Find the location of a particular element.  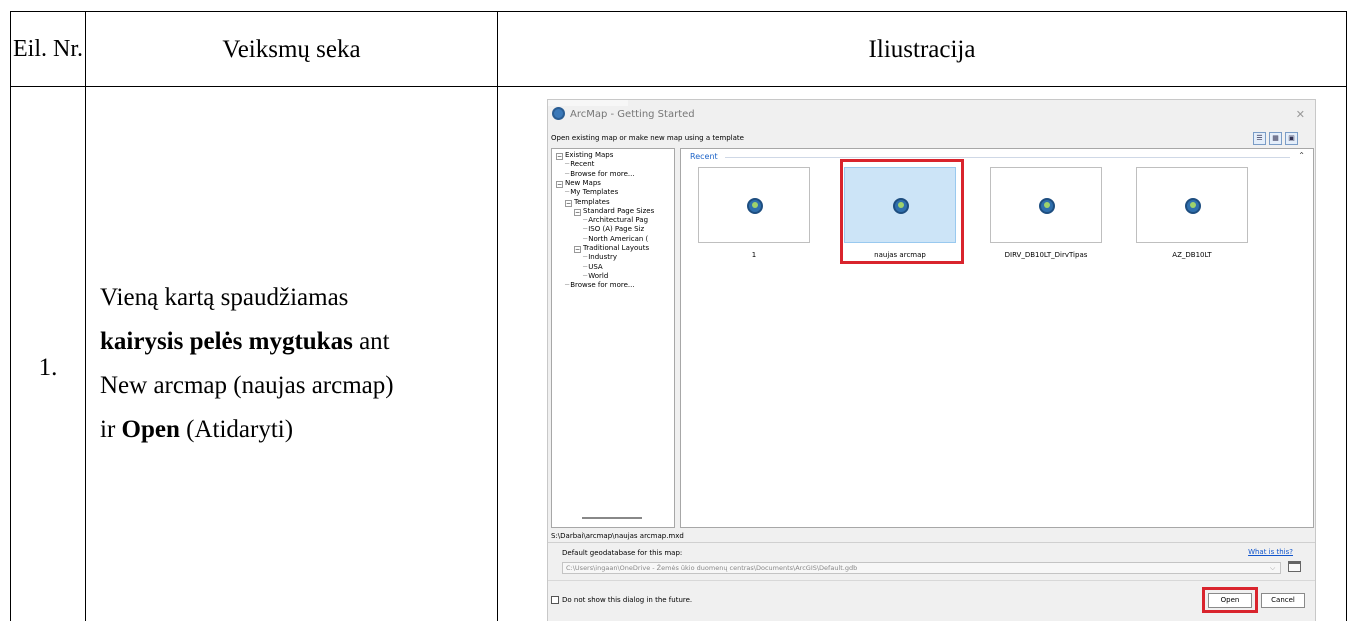

tree-item: ─My Templates is located at coordinates (591, 192).